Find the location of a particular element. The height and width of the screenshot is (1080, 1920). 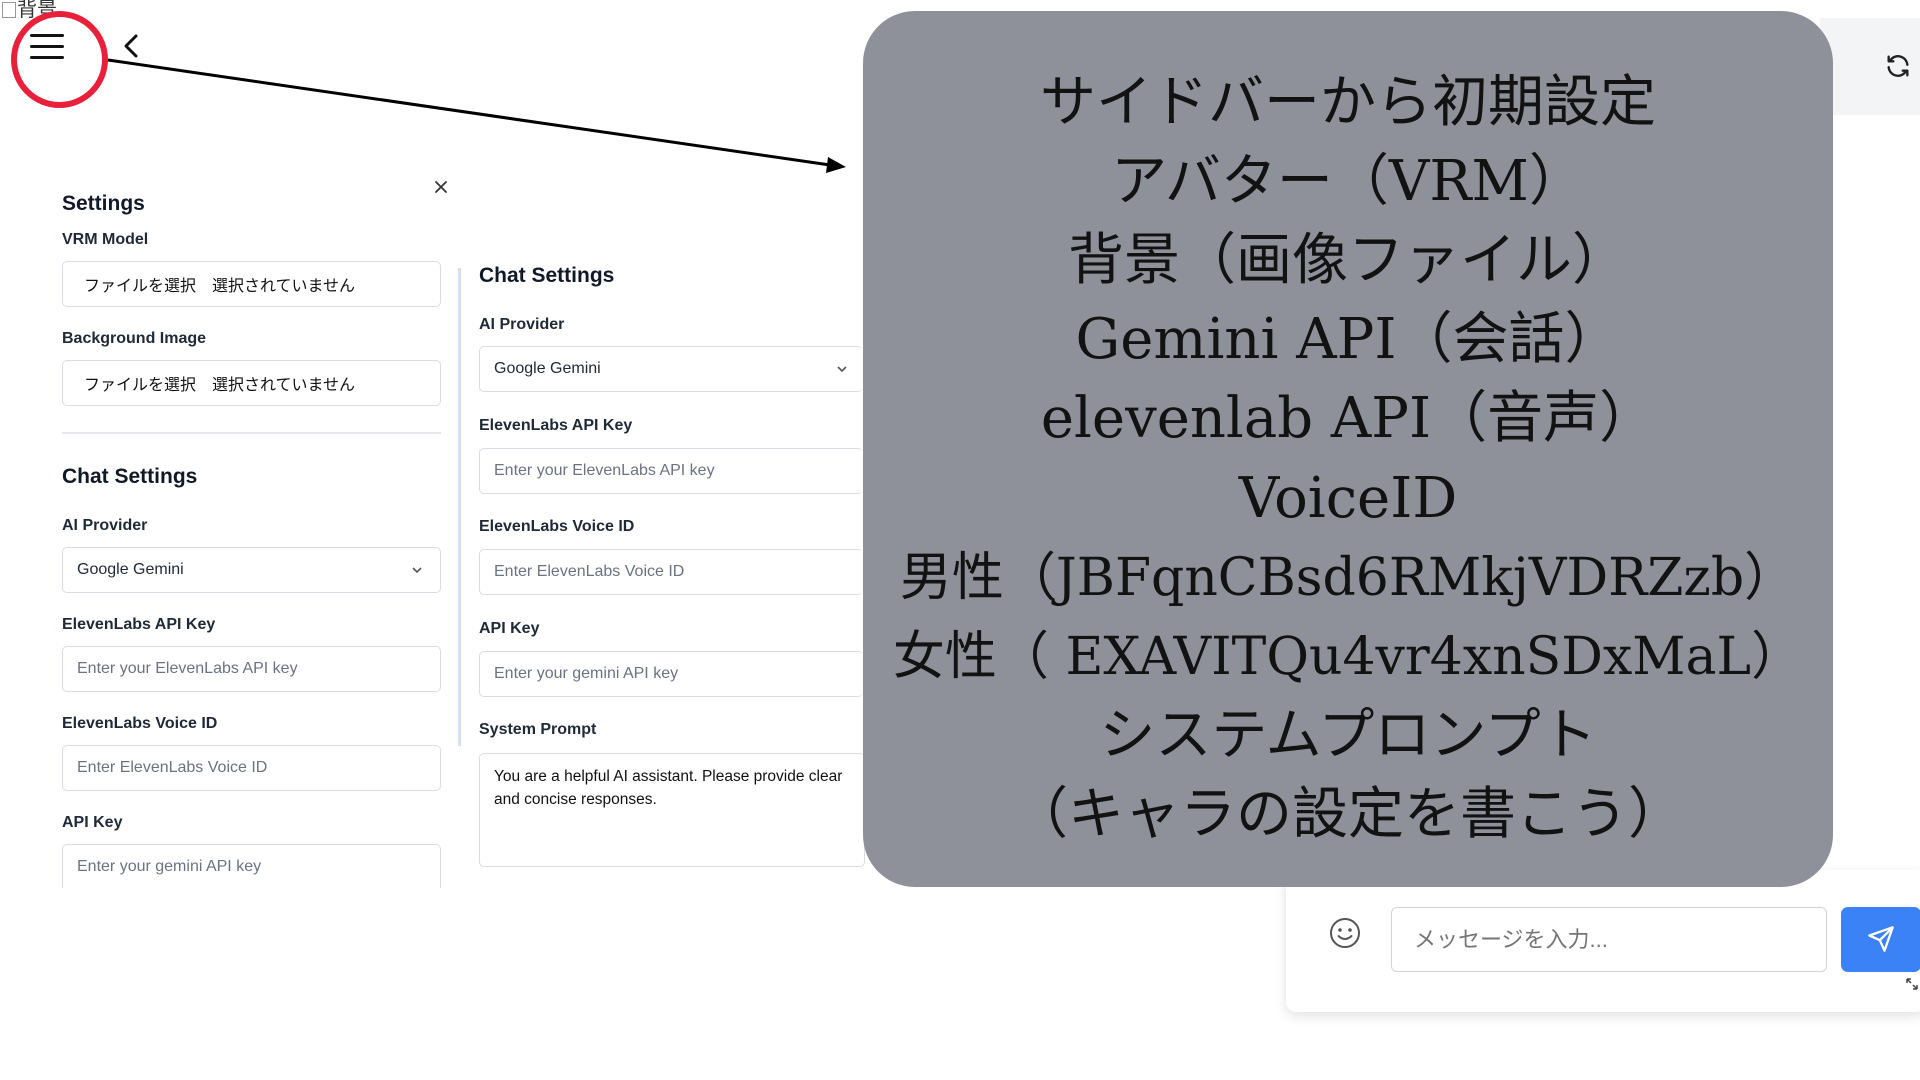

broken-image-icon is located at coordinates (9, 10).